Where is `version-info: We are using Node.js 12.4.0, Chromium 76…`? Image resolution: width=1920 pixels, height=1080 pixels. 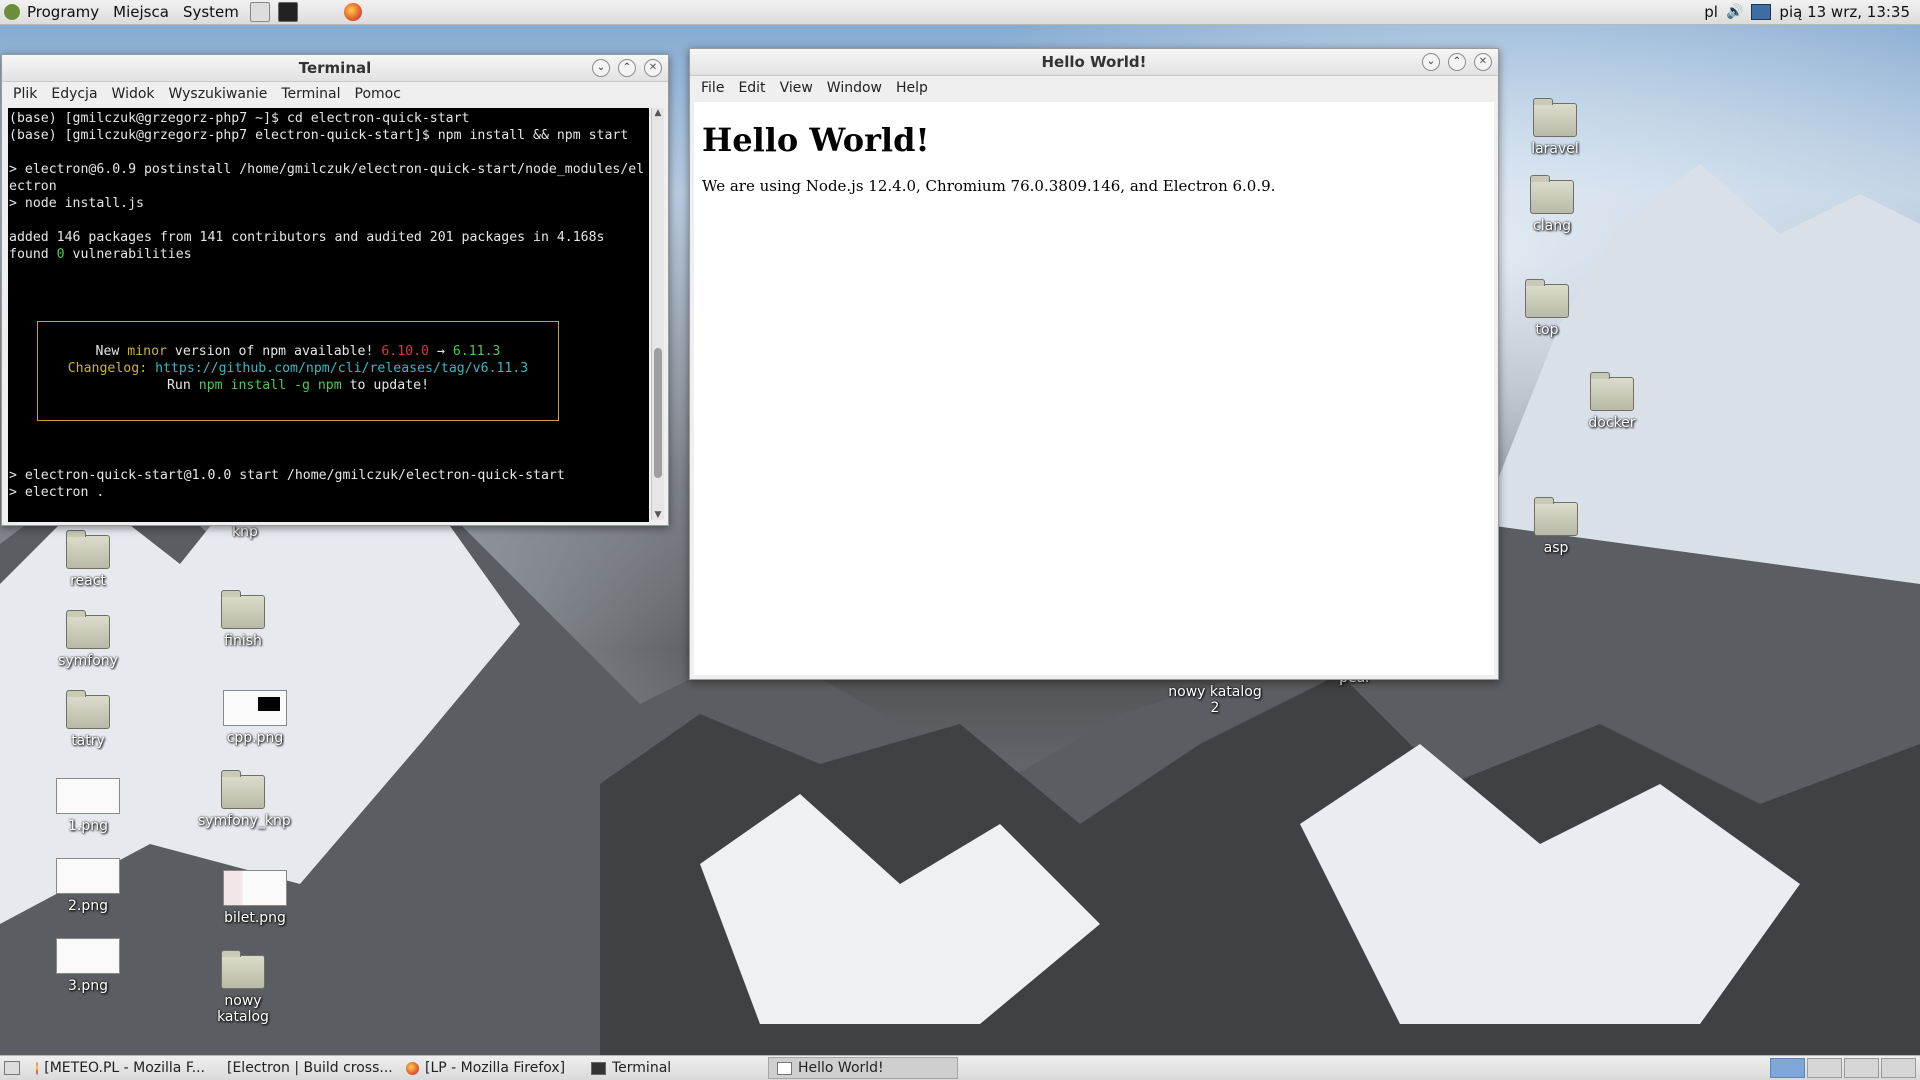
version-info: We are using Node.js 12.4.0, Chromium 76… is located at coordinates (989, 186).